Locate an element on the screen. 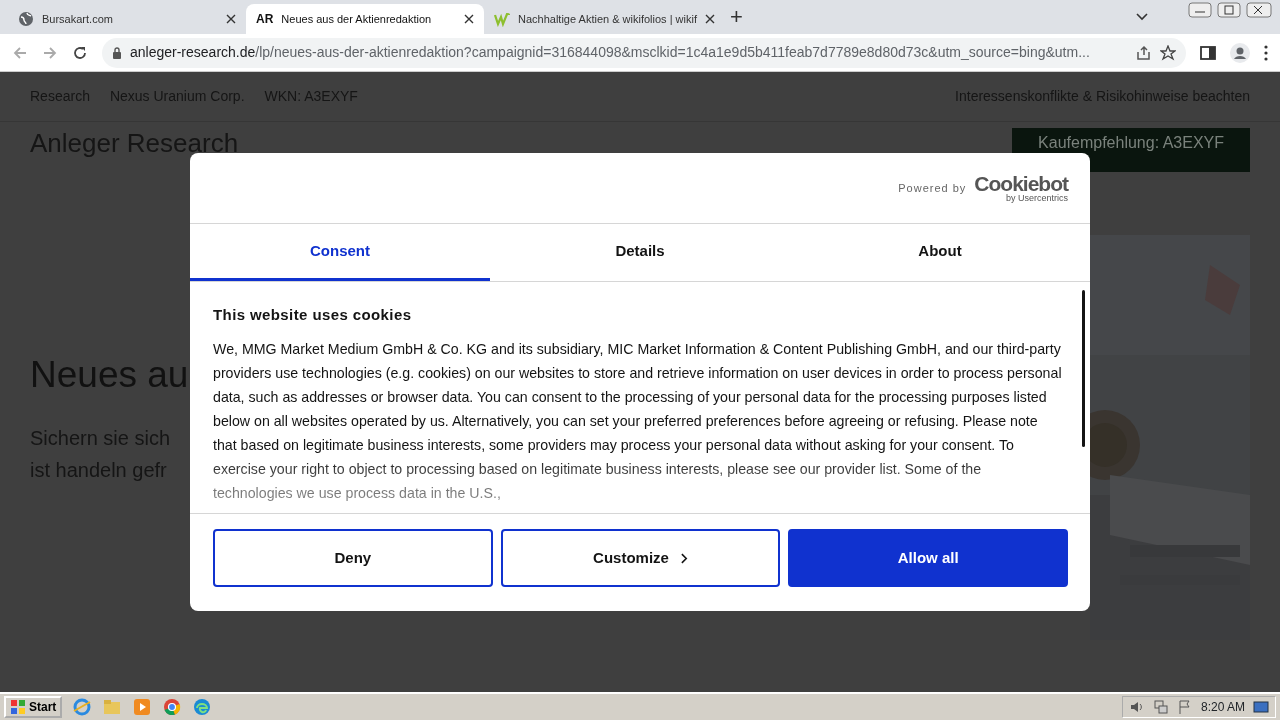  flag-icon is located at coordinates (1184, 707).